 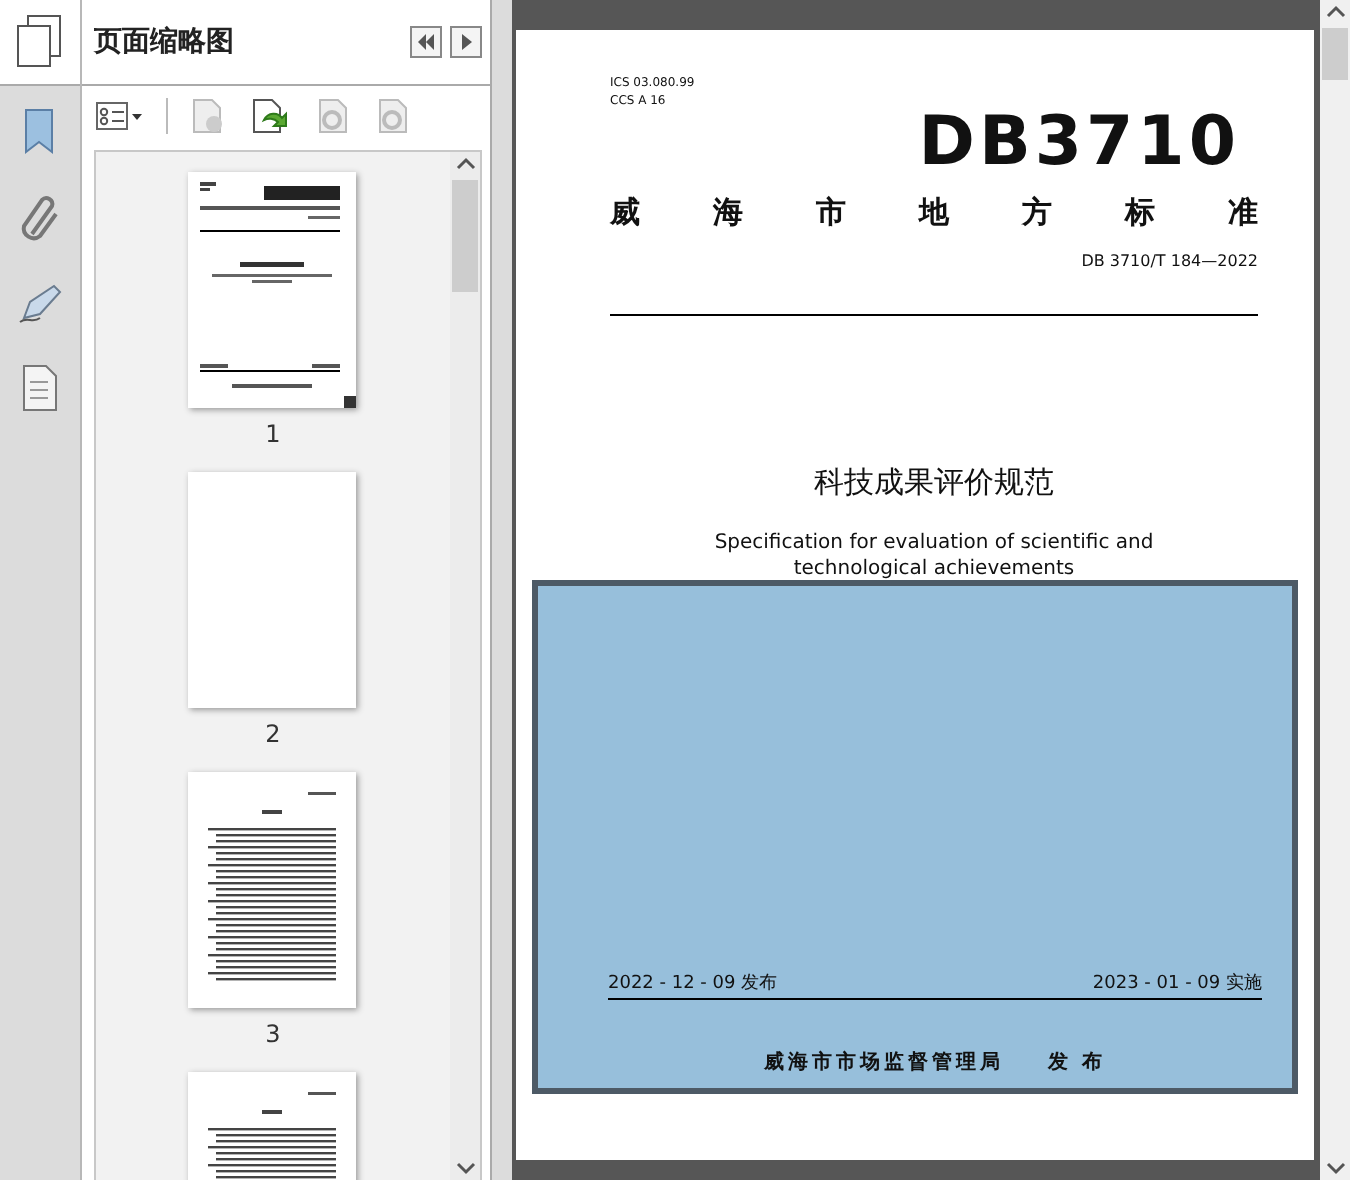 What do you see at coordinates (693, 983) in the screenshot?
I see `issue-date: 2022 - 12 - 09 发布` at bounding box center [693, 983].